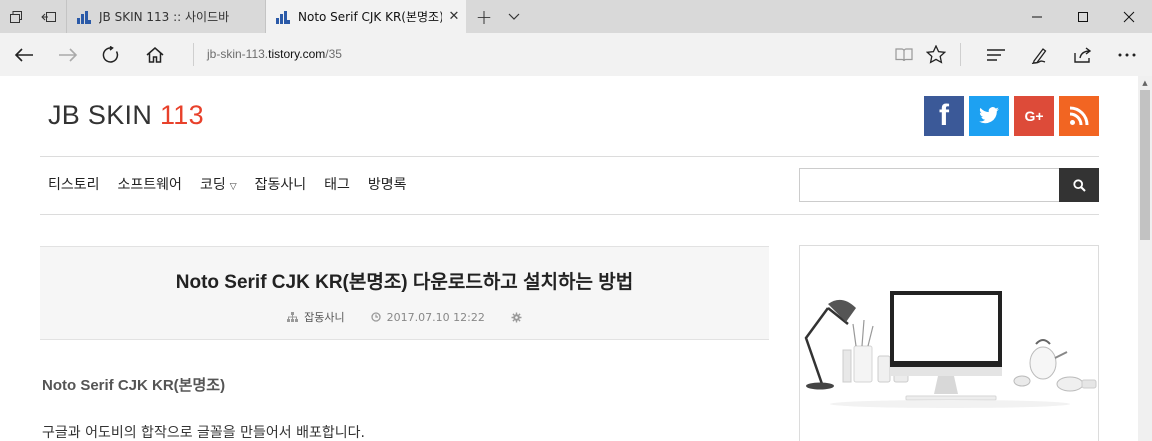  What do you see at coordinates (576, 54) in the screenshot?
I see `address-bar: jb-skin-113.tistory.com/35` at bounding box center [576, 54].